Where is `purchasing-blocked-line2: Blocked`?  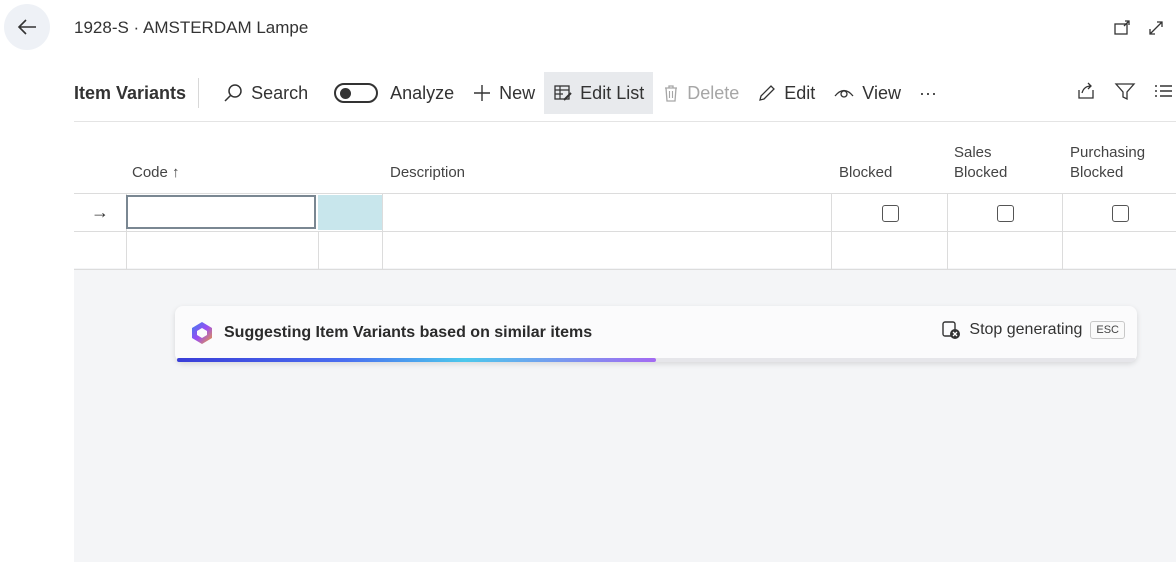 purchasing-blocked-line2: Blocked is located at coordinates (1097, 172).